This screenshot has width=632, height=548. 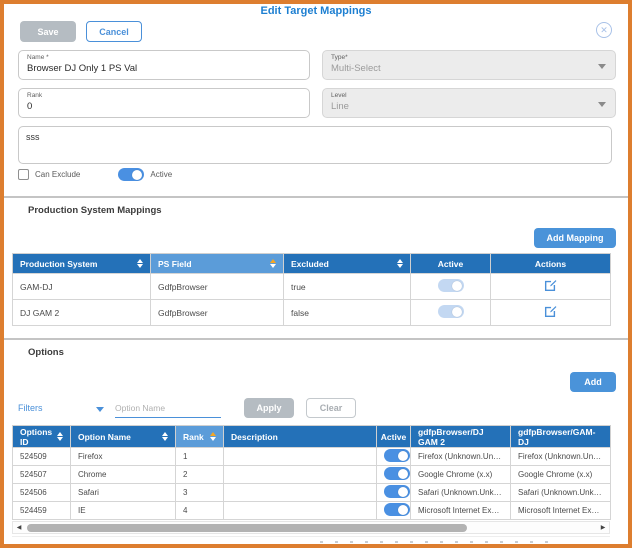 I want to click on column-label: Options ID, so click(x=36, y=436).